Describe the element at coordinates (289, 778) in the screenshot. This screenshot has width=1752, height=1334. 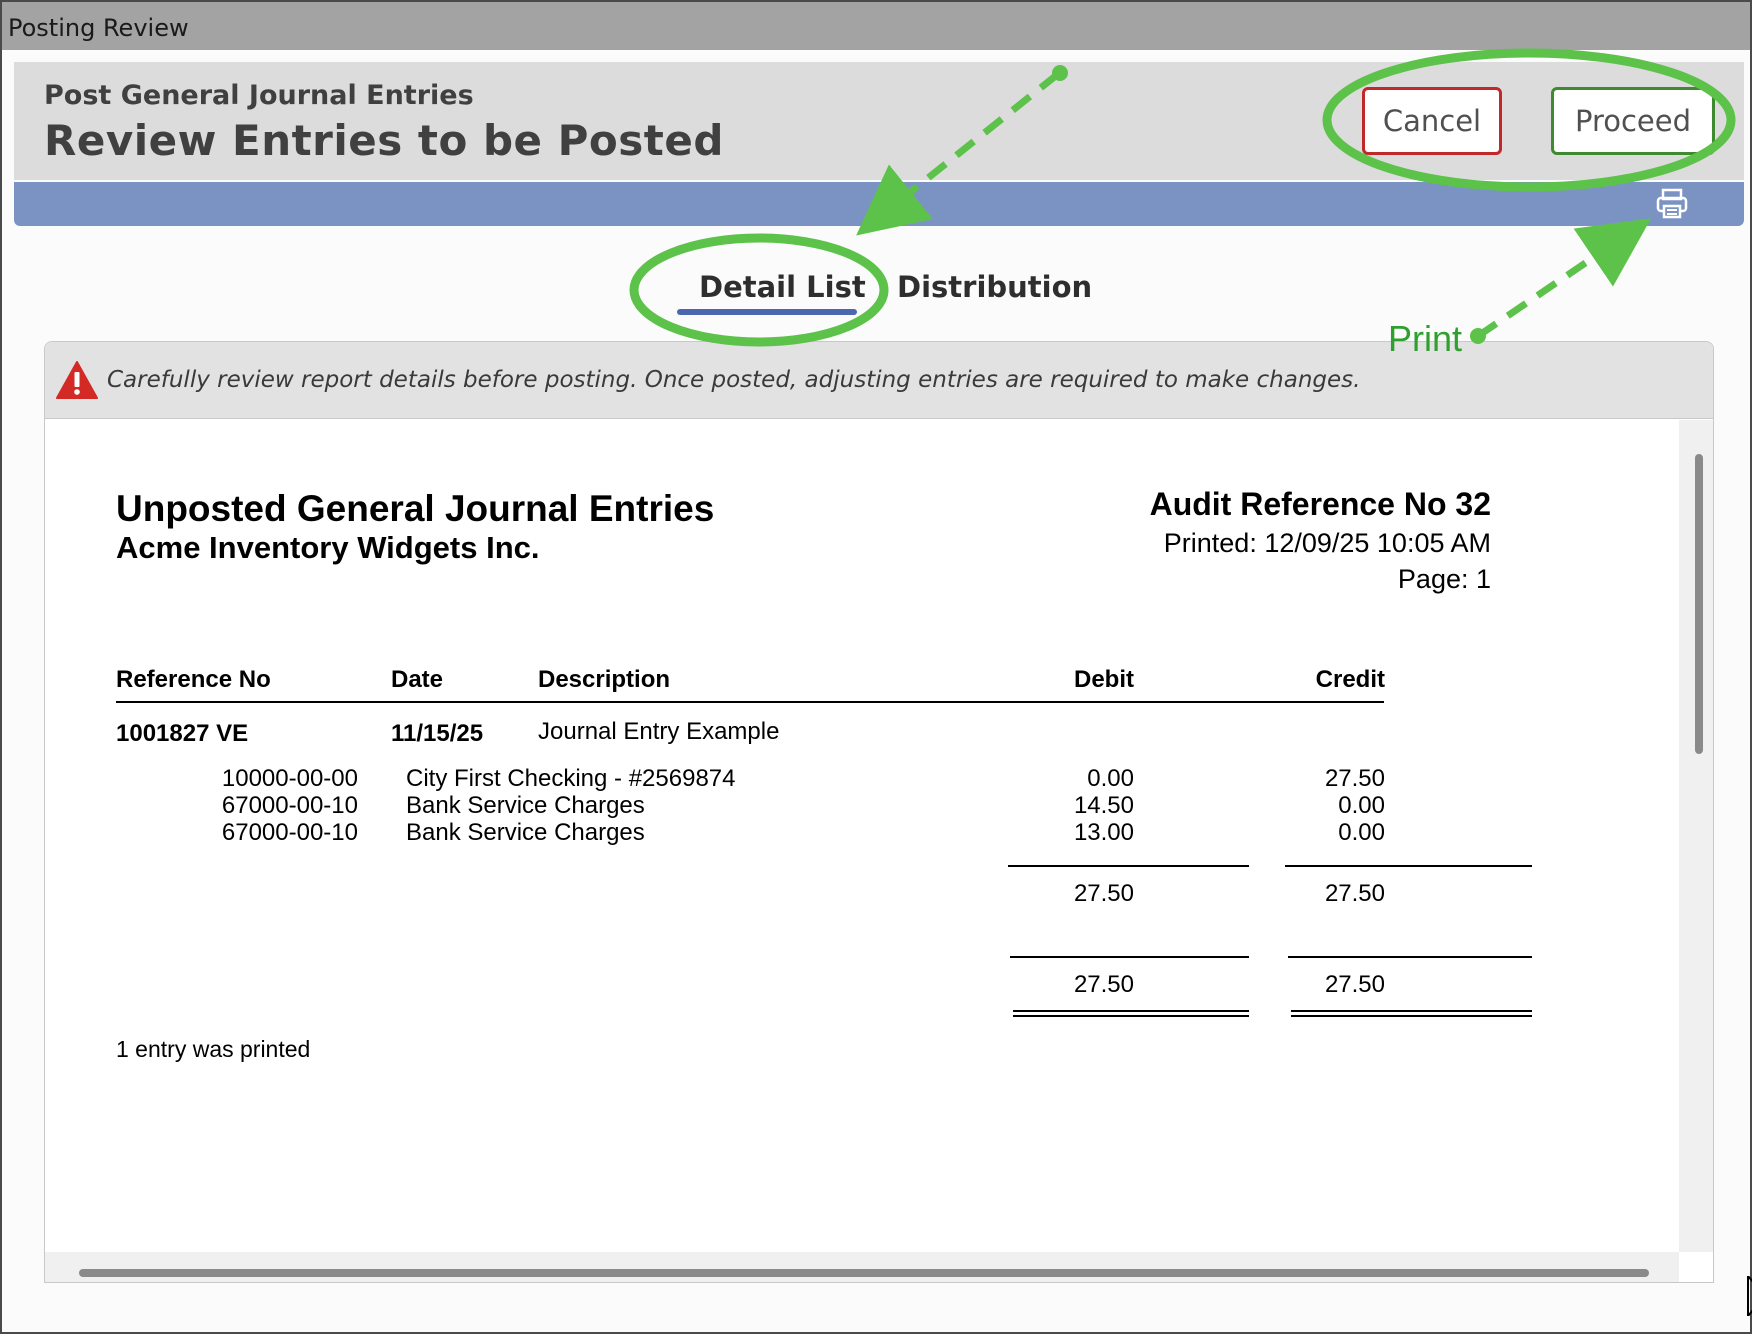
I see `line-account: 10000-00-00` at that location.